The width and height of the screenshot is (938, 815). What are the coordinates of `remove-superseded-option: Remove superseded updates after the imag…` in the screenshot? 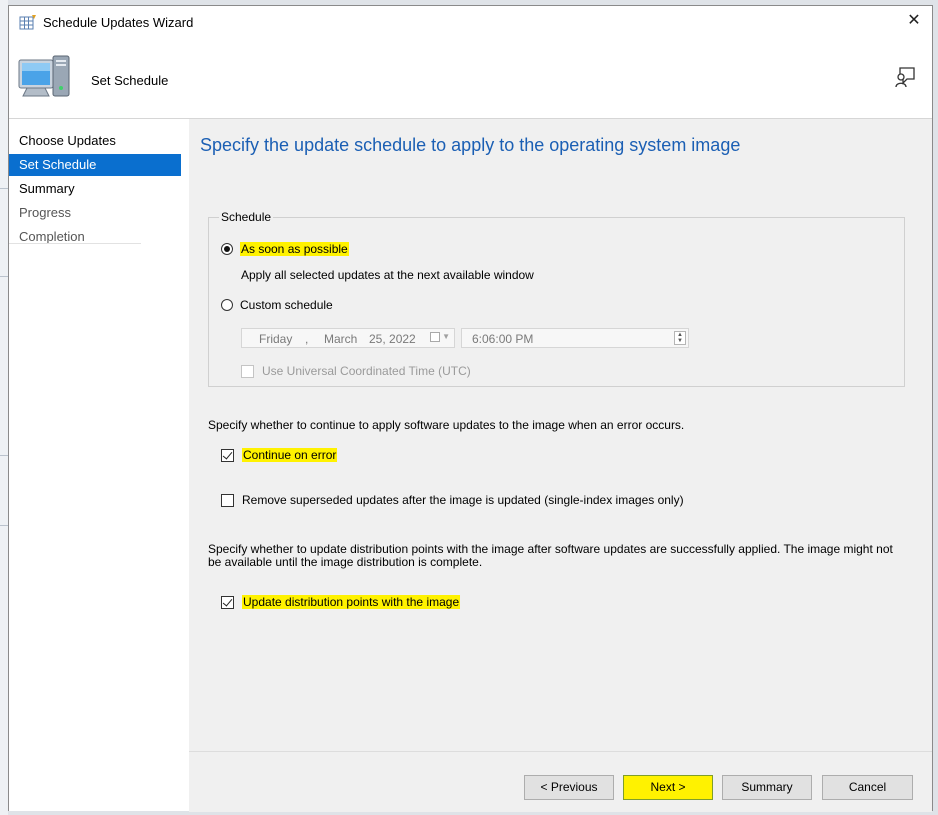 It's located at (452, 500).